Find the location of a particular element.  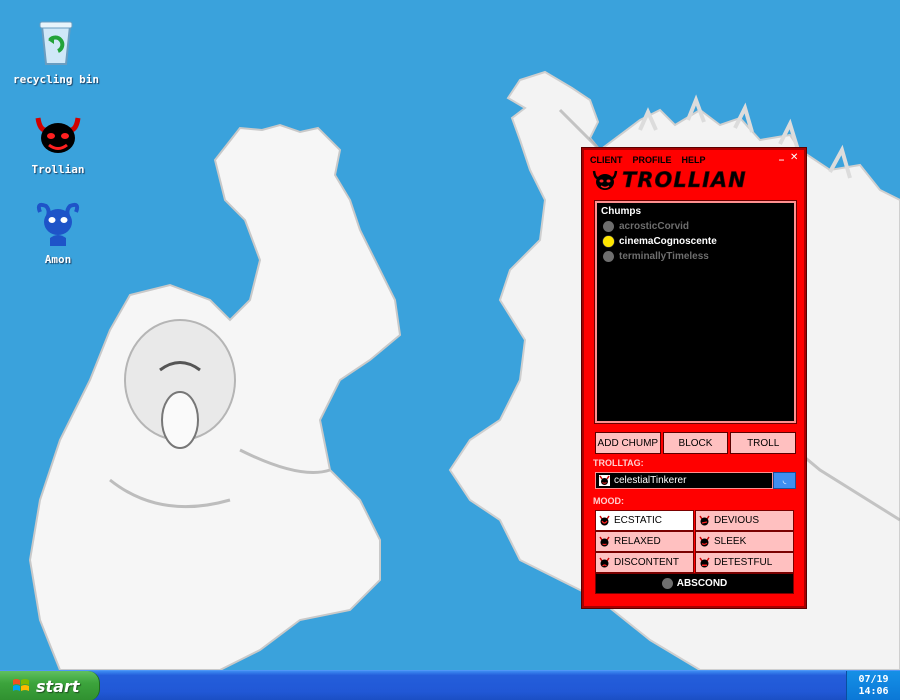

desktop-icon-trollian: Trollian is located at coordinates (58, 142).